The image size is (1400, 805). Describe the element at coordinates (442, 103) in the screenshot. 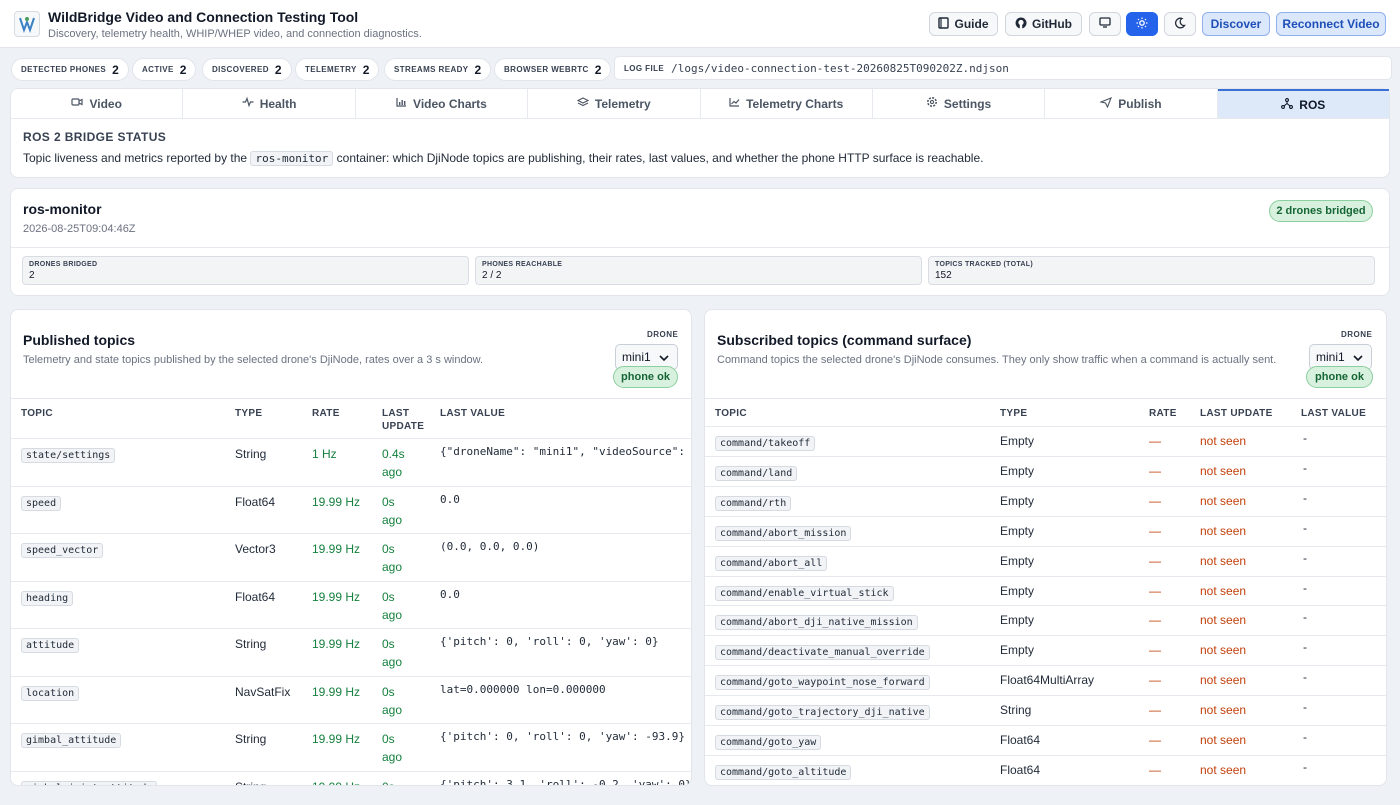

I see `tab-video-charts: Video Charts` at that location.